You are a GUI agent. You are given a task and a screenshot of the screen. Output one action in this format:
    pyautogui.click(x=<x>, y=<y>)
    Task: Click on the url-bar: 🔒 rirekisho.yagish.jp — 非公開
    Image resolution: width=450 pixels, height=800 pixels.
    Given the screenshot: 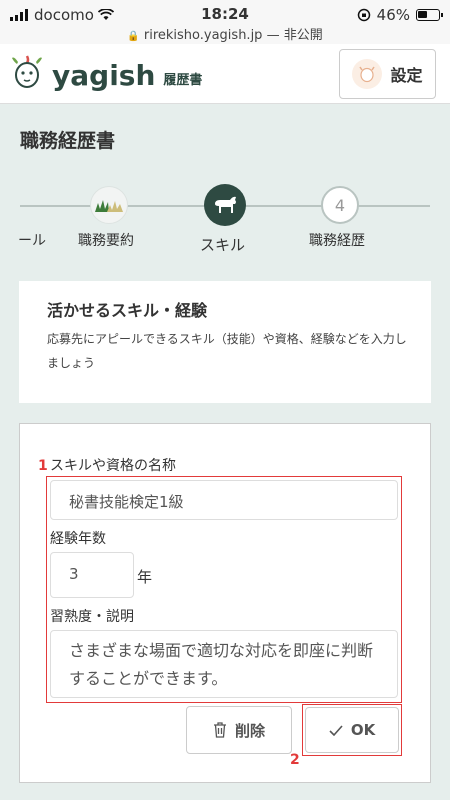 What is the action you would take?
    pyautogui.click(x=225, y=33)
    